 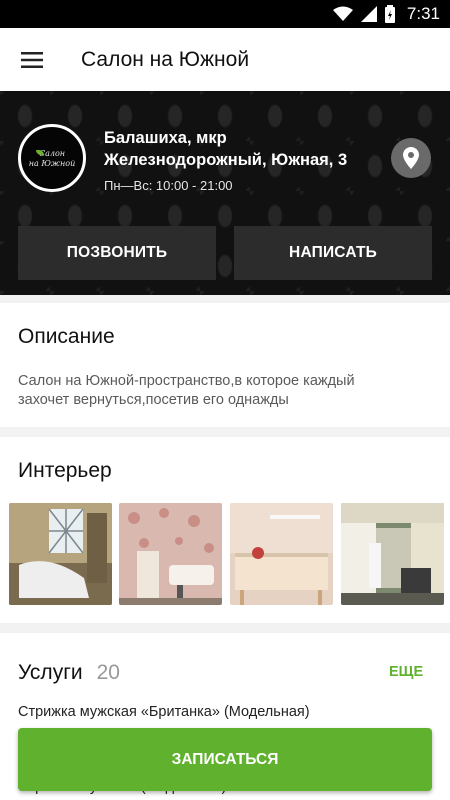 I want to click on description-line-2: захочет вернуться,посетив его однажды, so click(x=153, y=400).